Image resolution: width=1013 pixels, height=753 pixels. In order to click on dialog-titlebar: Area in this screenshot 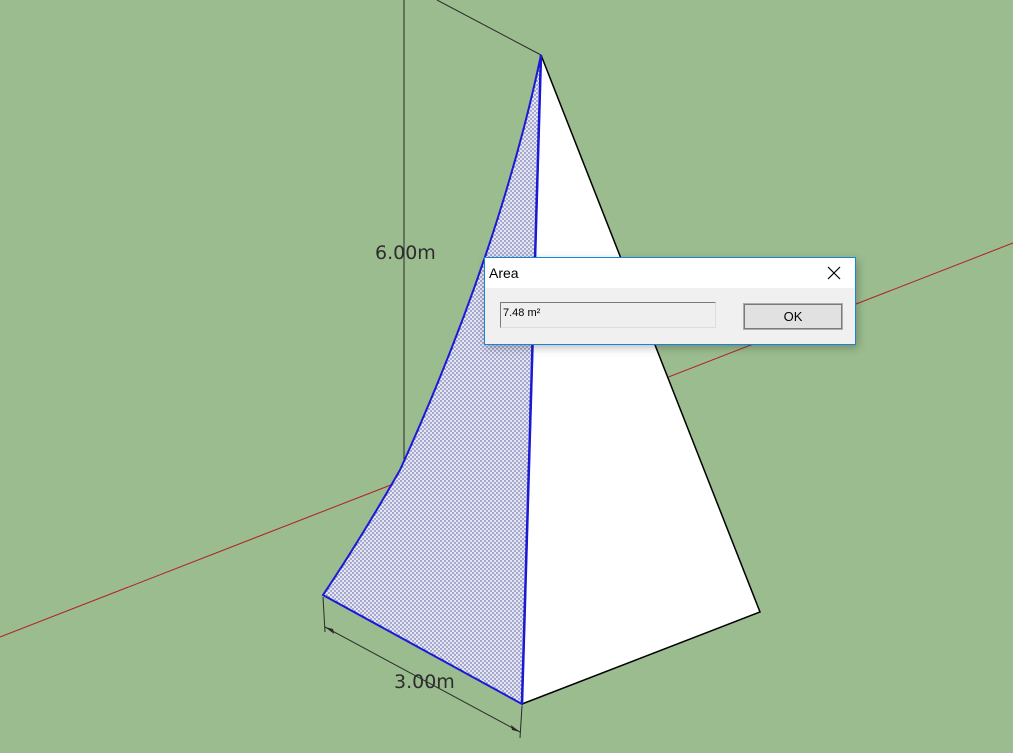, I will do `click(670, 273)`.